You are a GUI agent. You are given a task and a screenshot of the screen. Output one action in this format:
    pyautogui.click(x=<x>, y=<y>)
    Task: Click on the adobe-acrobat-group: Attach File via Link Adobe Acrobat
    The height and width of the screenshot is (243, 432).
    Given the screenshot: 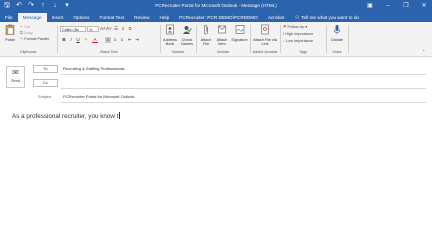 What is the action you would take?
    pyautogui.click(x=265, y=39)
    